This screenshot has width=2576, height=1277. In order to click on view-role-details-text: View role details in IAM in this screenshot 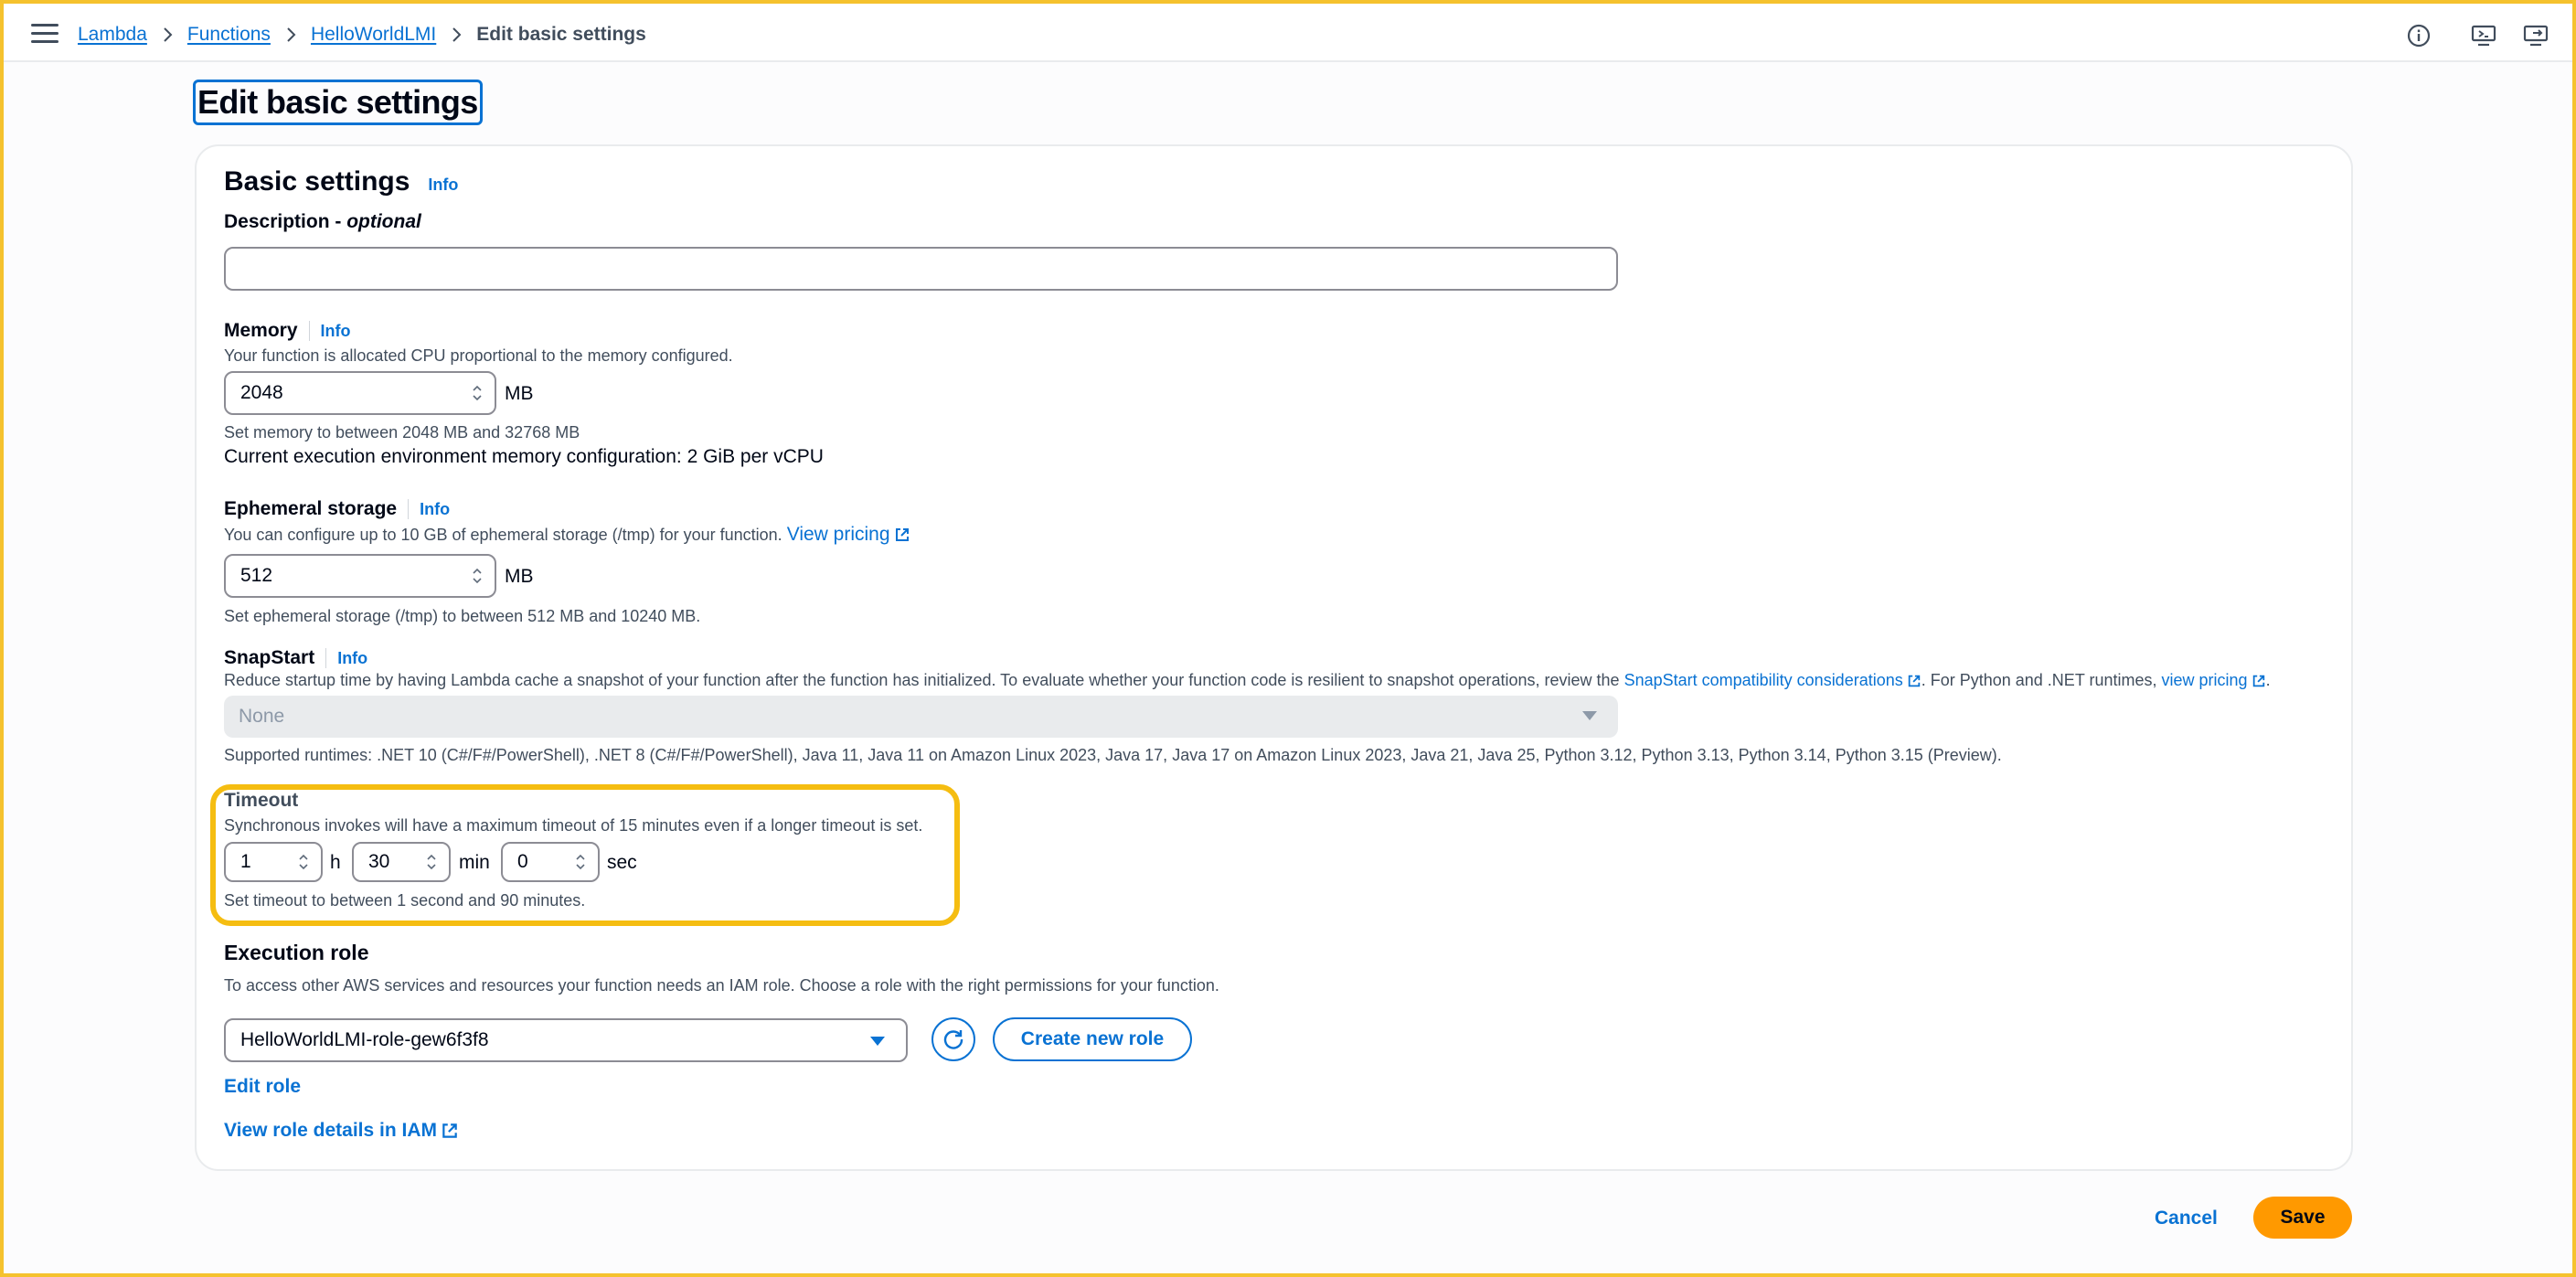, I will do `click(331, 1130)`.